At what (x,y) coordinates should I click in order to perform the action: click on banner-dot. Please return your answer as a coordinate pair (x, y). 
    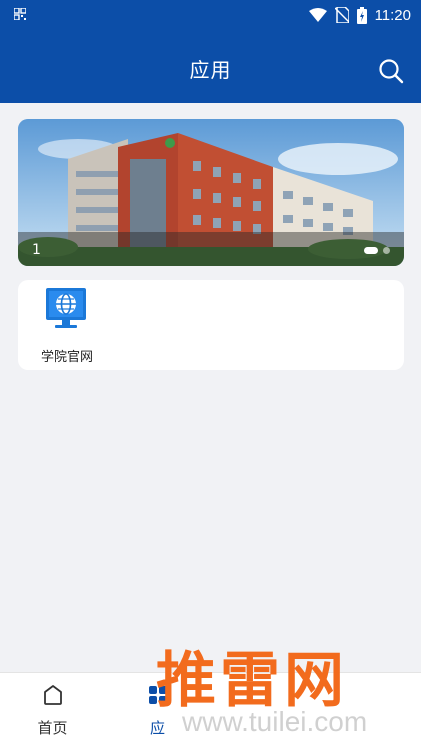
    Looking at the image, I should click on (386, 250).